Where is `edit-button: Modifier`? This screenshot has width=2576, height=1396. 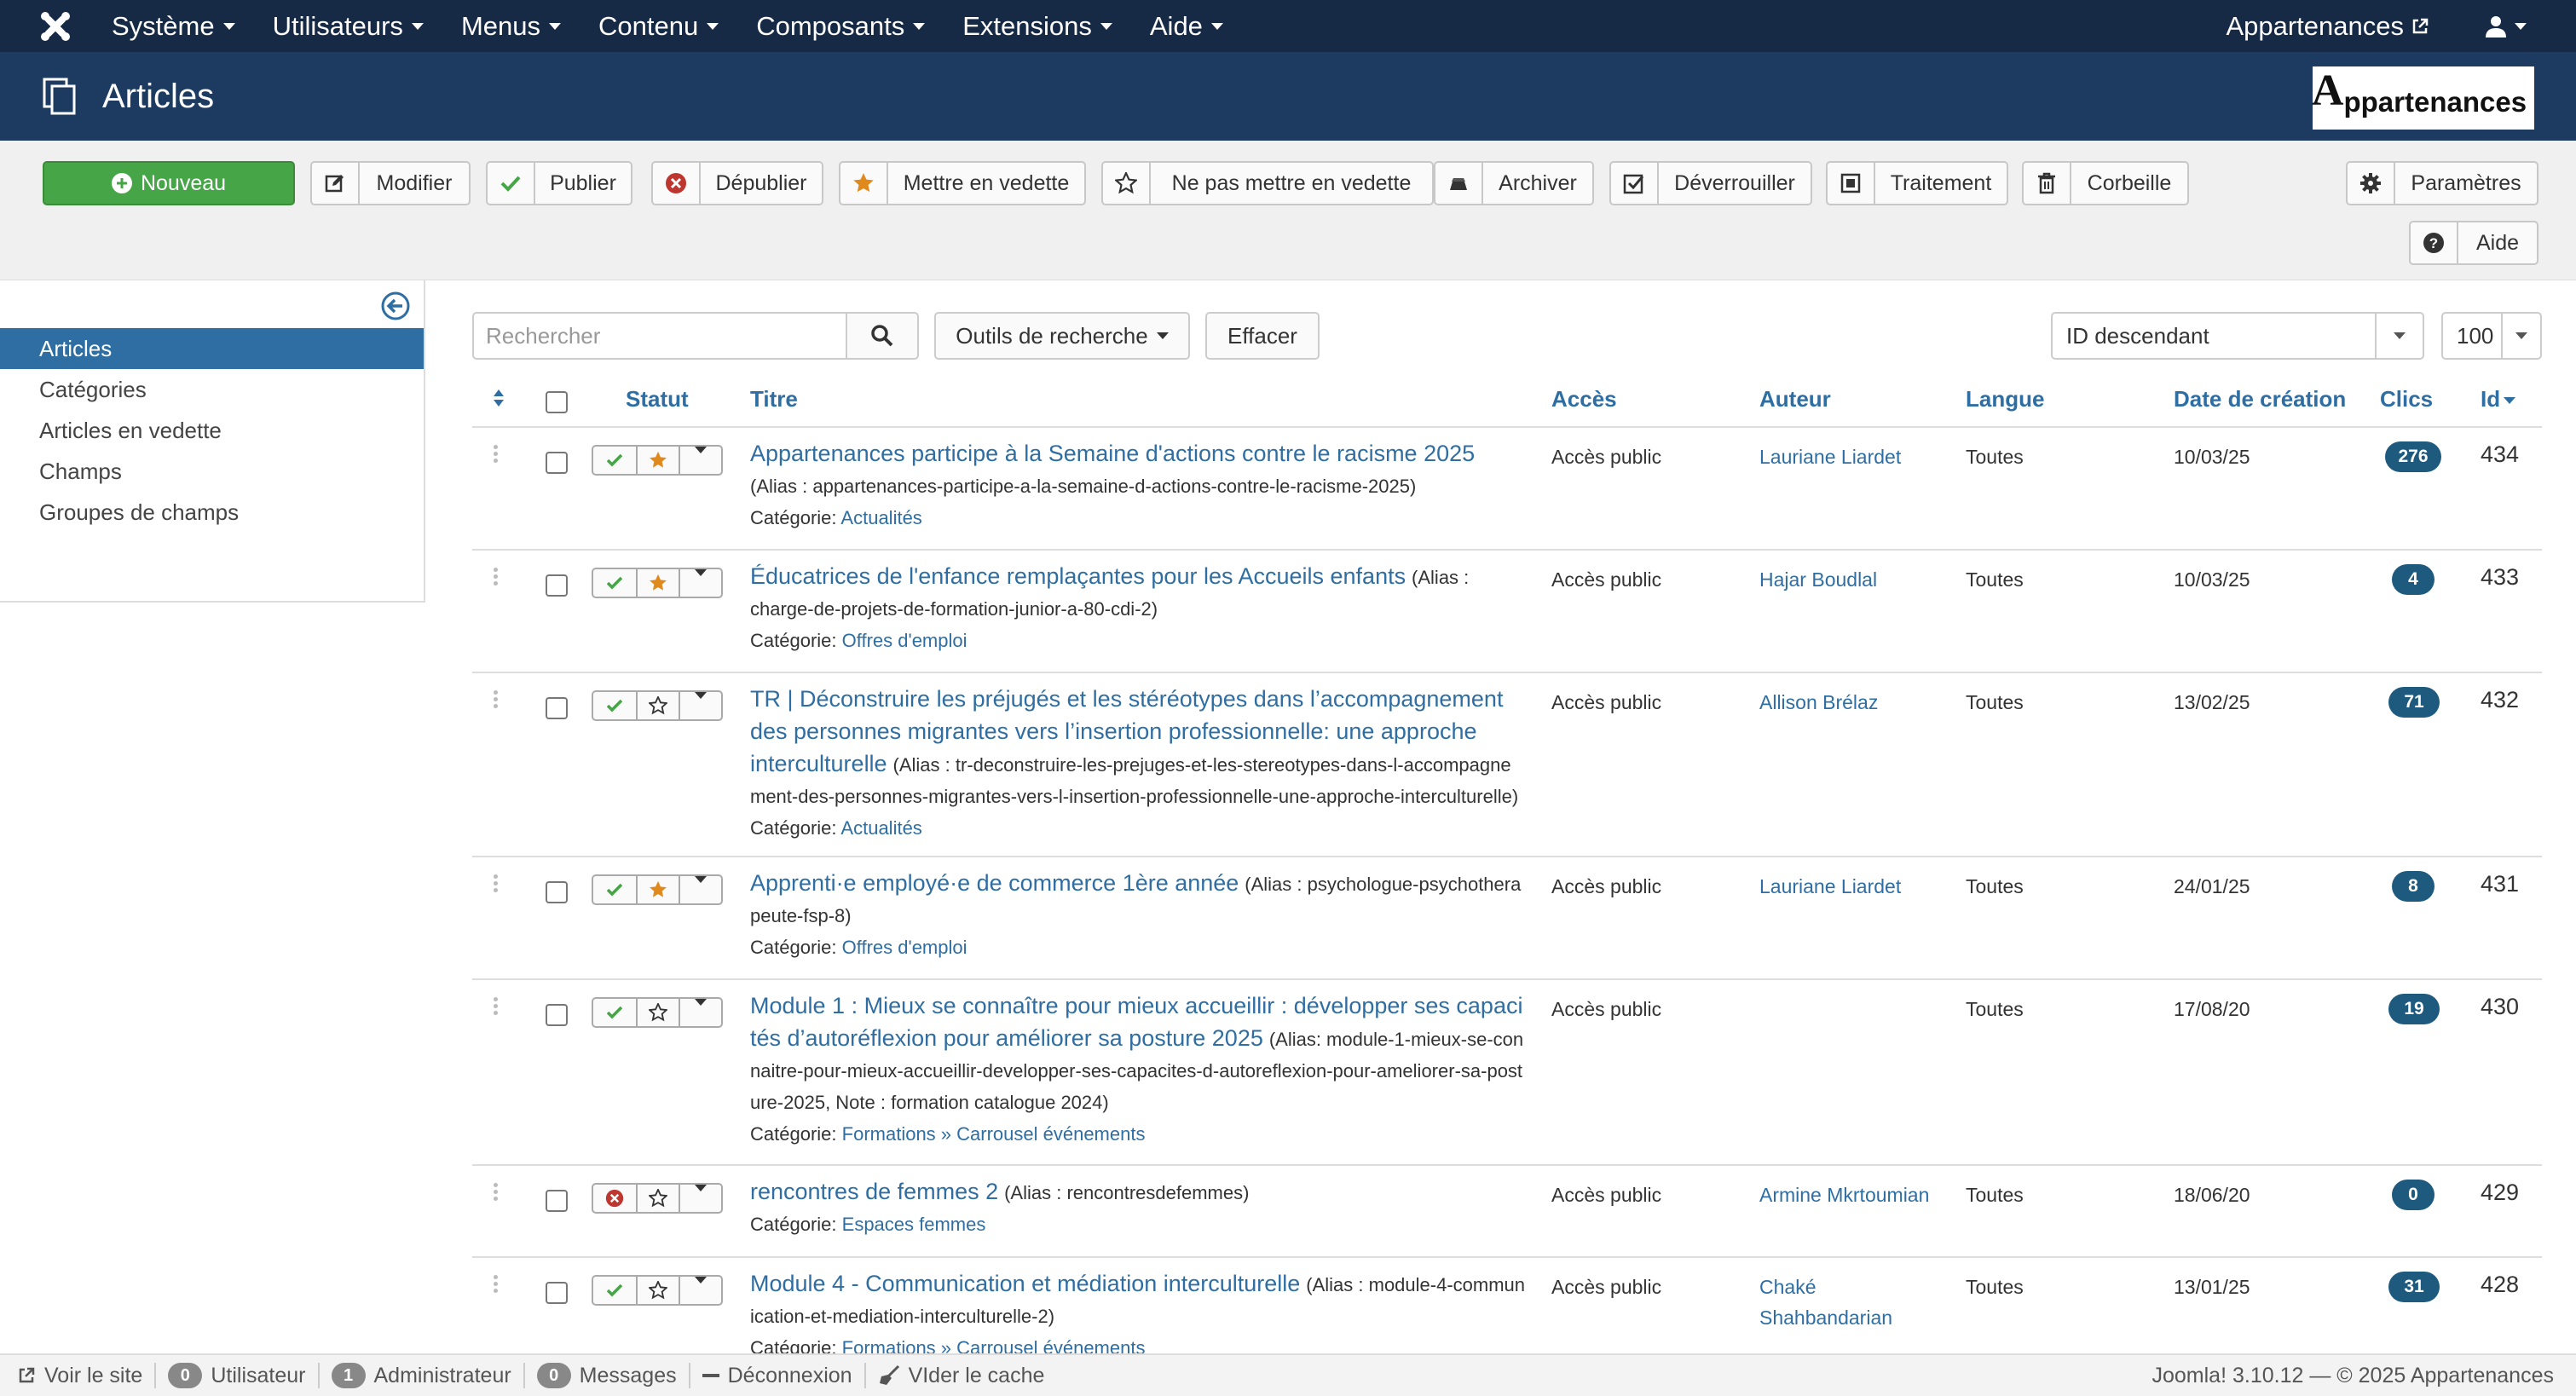
edit-button: Modifier is located at coordinates (390, 183).